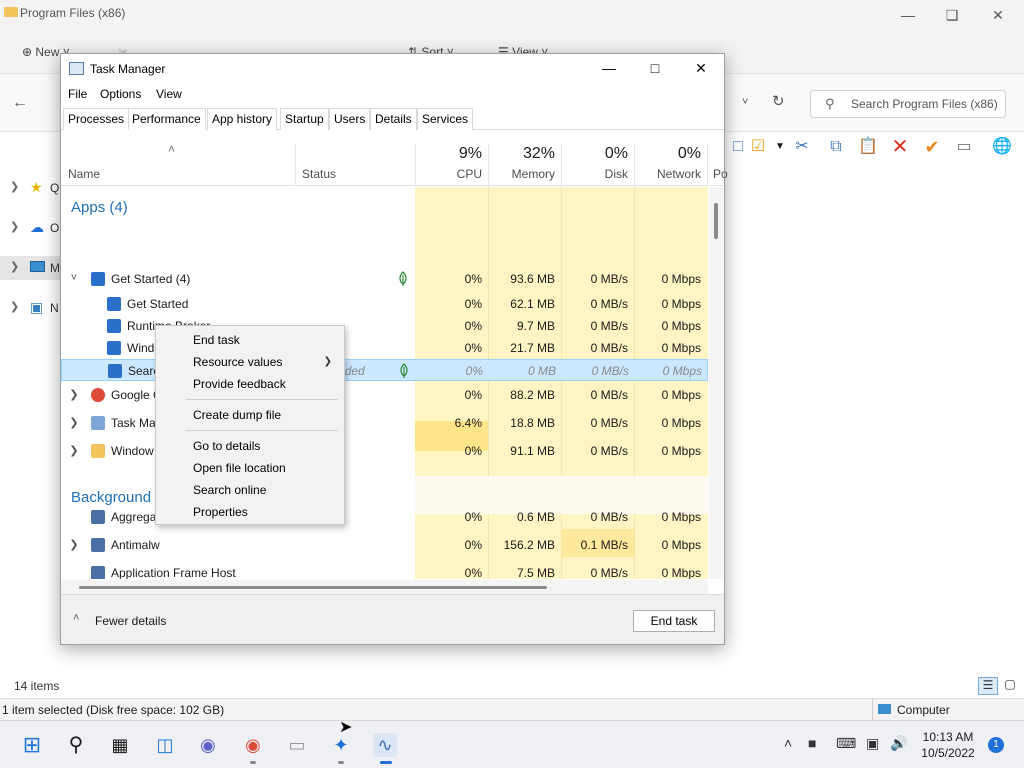 The image size is (1024, 768). I want to click on ctx-create-dump-file: Create dump file, so click(250, 415).